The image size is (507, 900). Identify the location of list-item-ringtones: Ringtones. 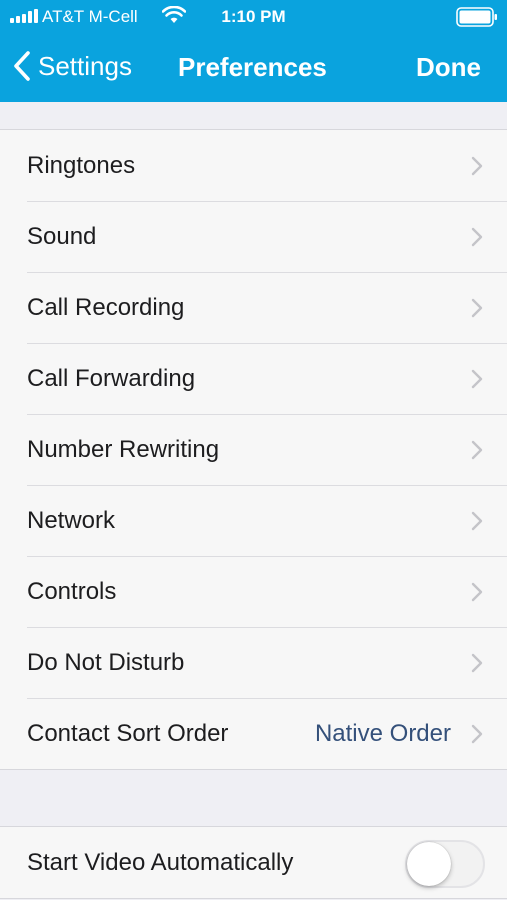
(253, 165).